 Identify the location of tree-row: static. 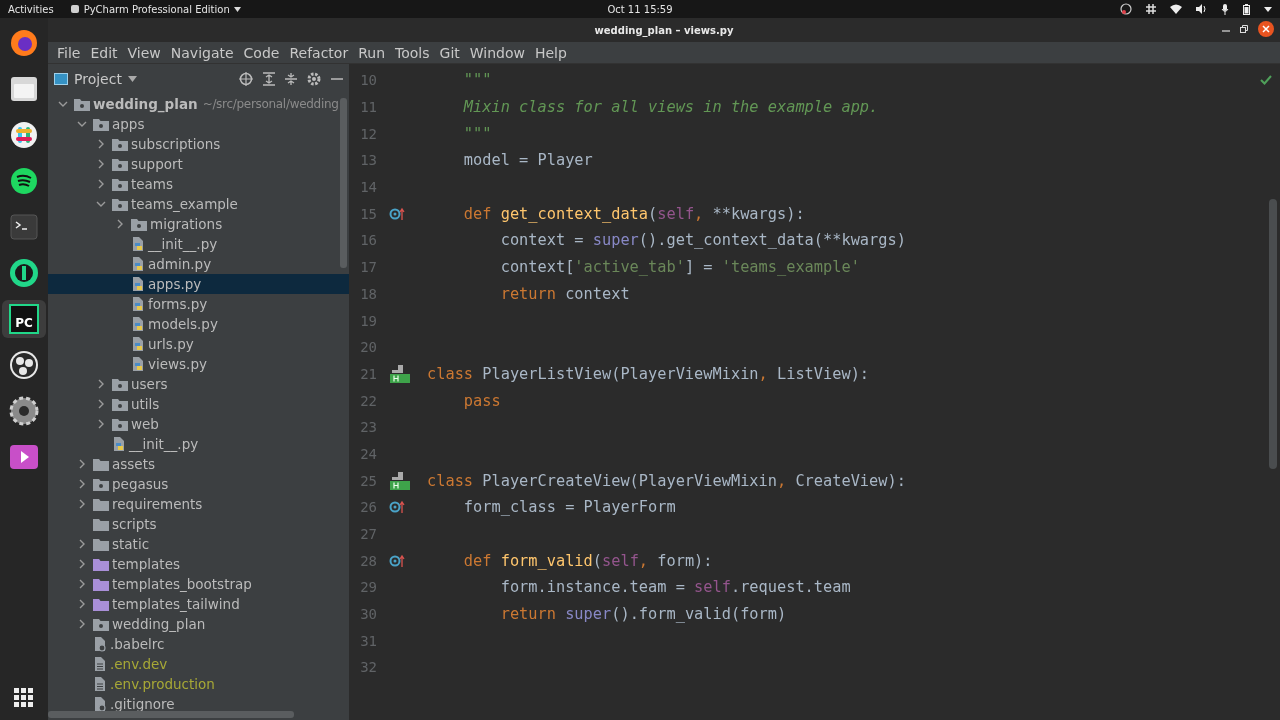
(198, 544).